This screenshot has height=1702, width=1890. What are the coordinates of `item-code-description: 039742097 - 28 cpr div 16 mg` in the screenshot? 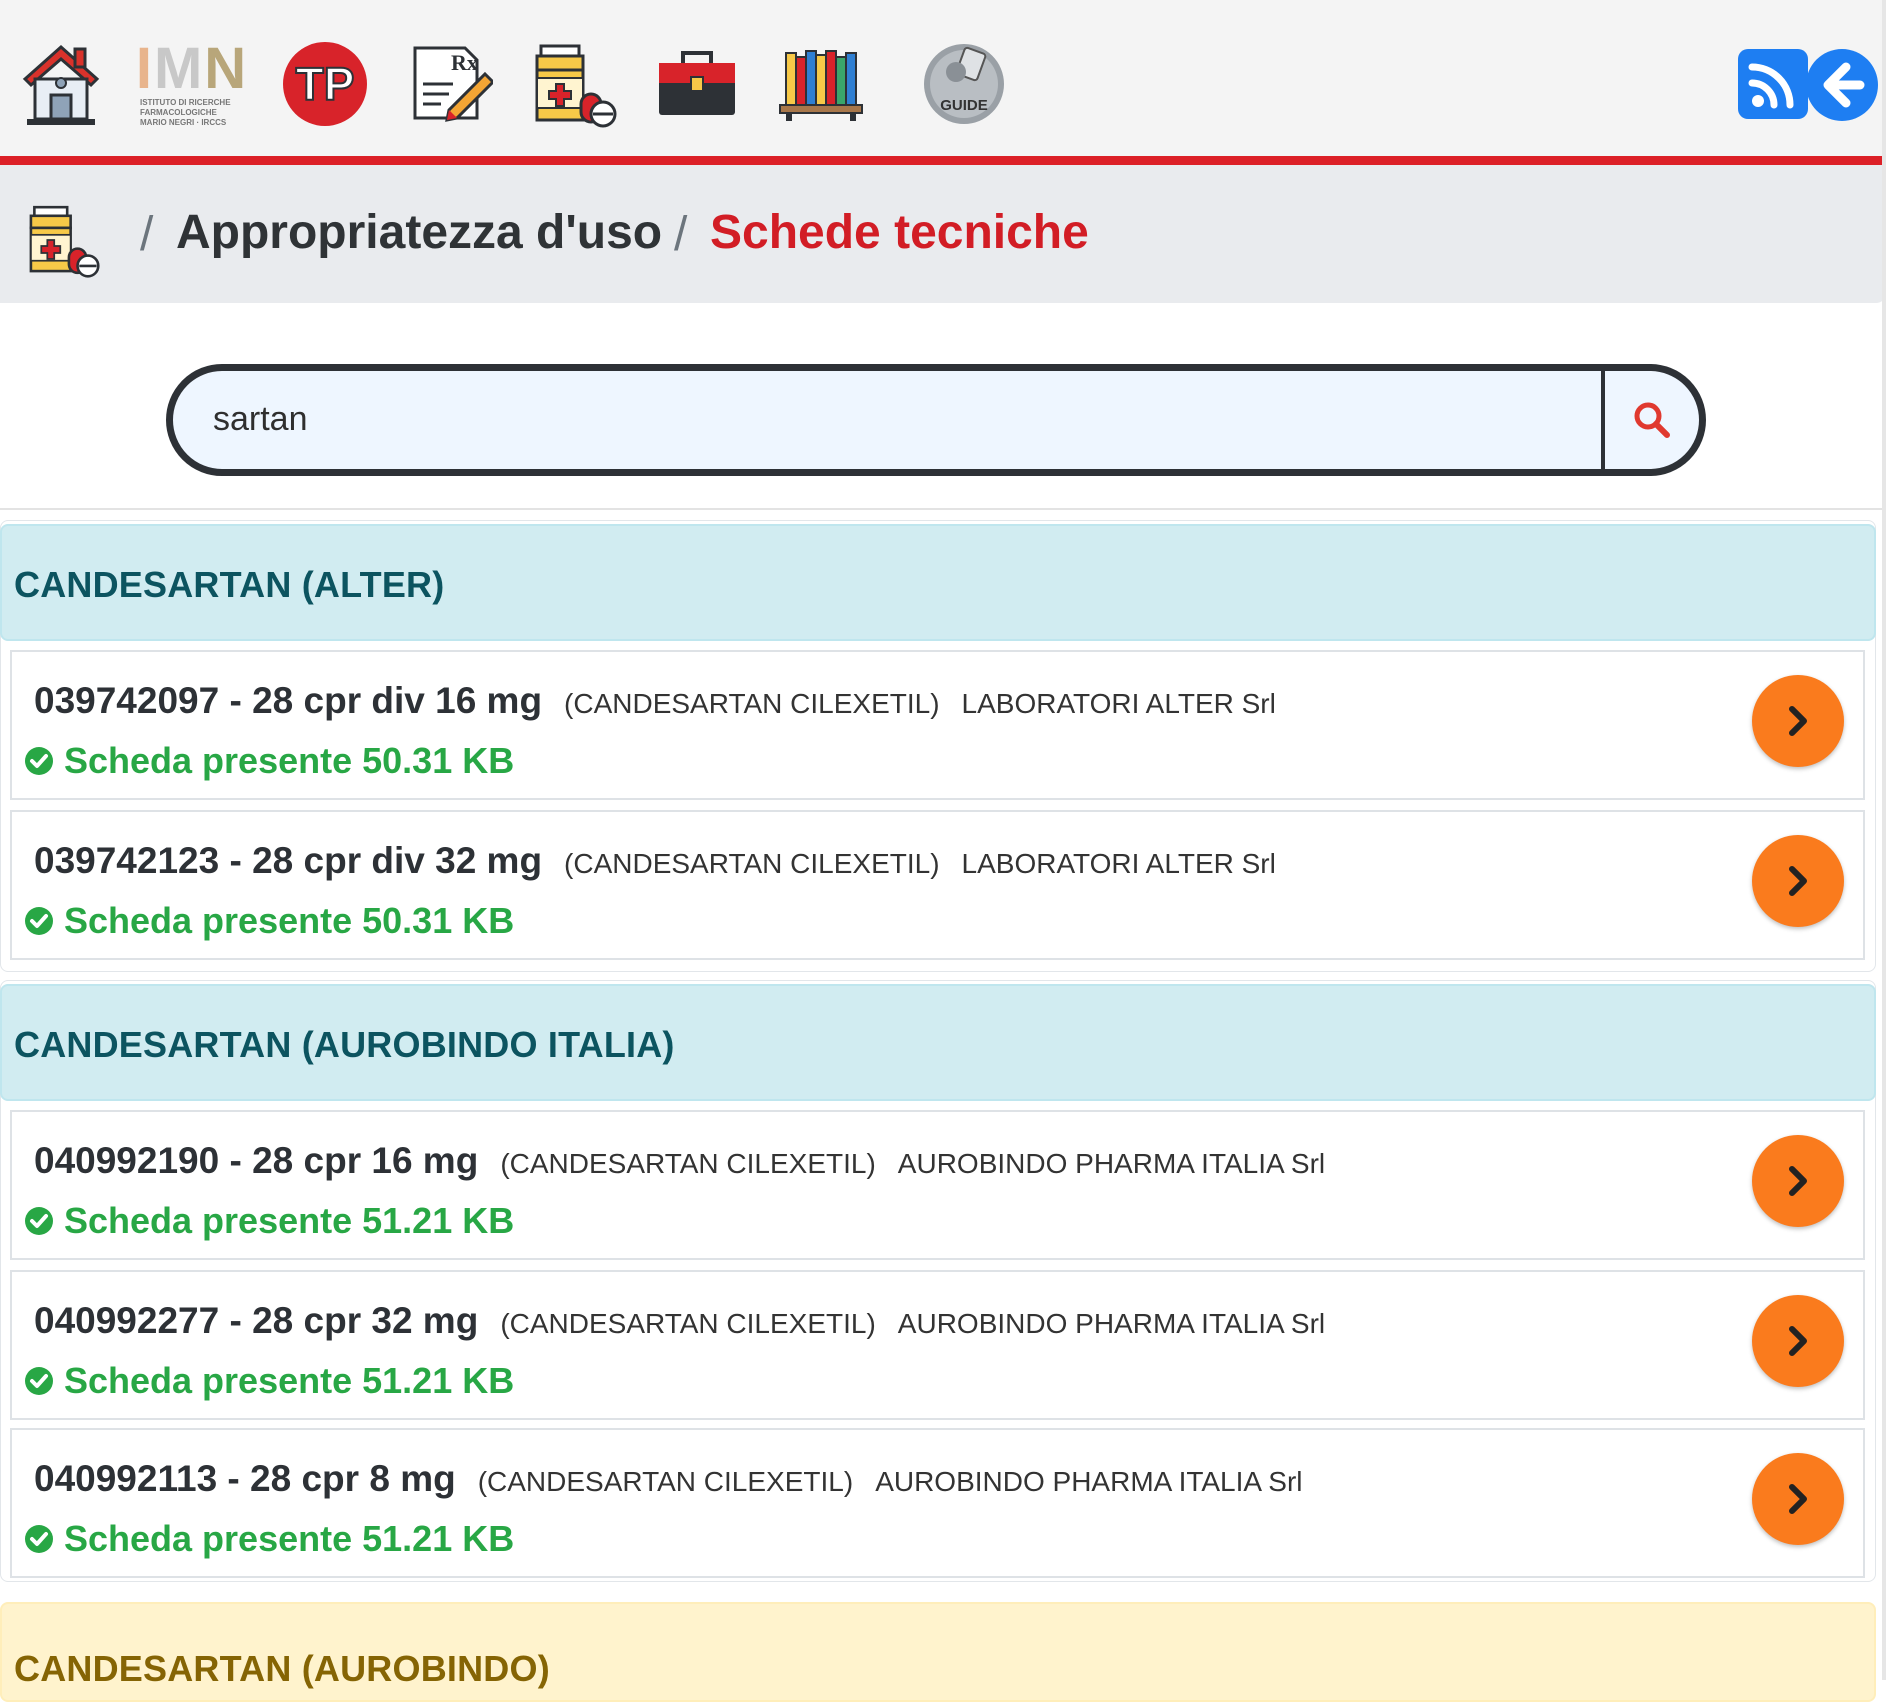 It's located at (288, 700).